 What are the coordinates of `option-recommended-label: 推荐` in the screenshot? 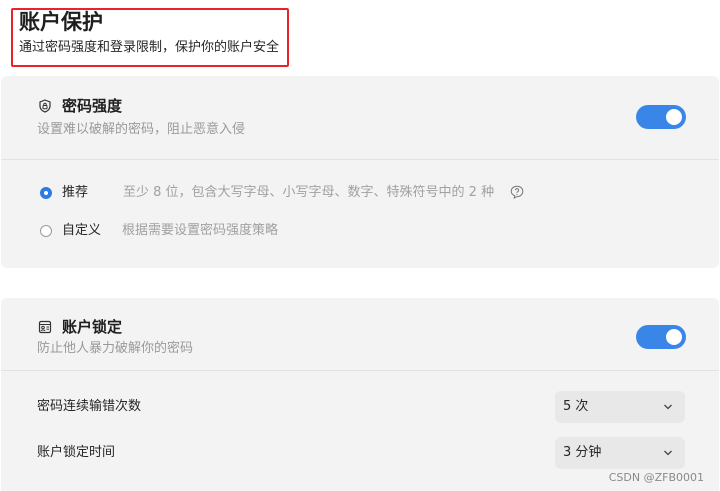 It's located at (75, 193).